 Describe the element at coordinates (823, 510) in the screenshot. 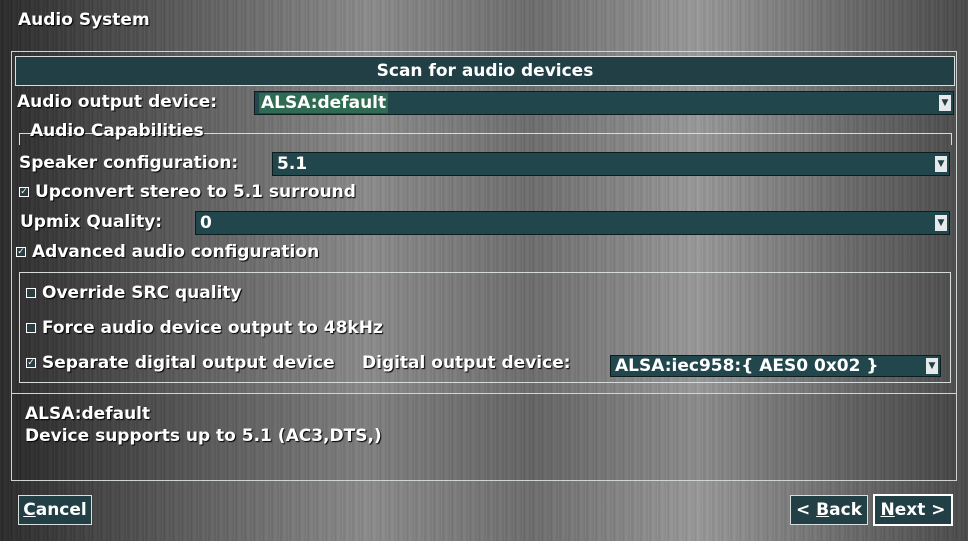

I see `back-mnemonic: B` at that location.